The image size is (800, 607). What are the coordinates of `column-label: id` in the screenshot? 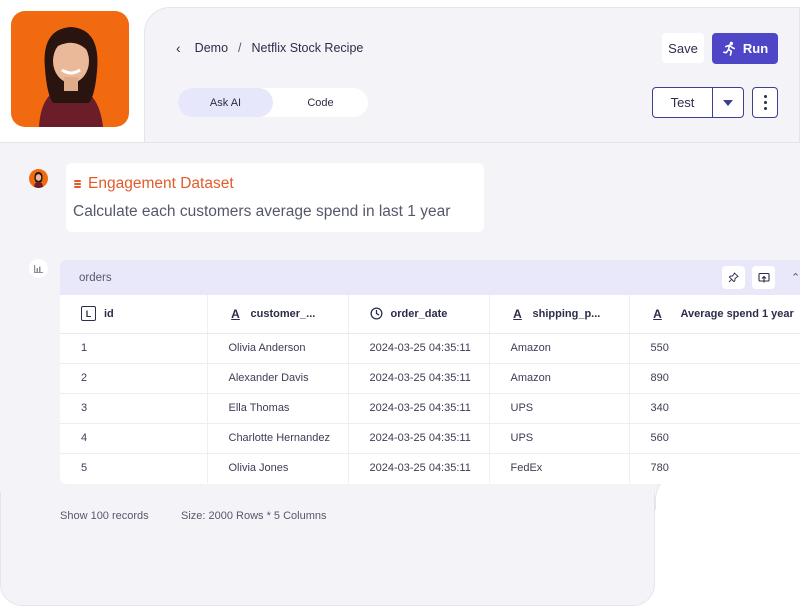 It's located at (109, 313).